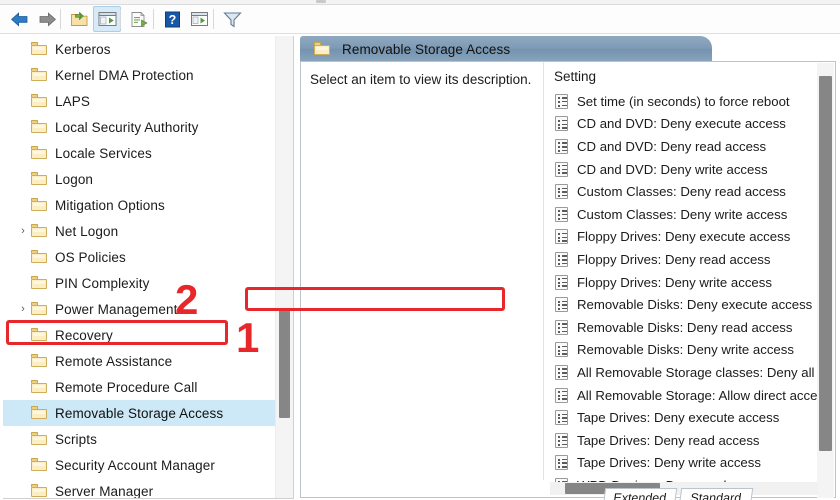  I want to click on setting-removable-disks-deny-execute-access: Removable Disks: Deny execute access, so click(685, 304).